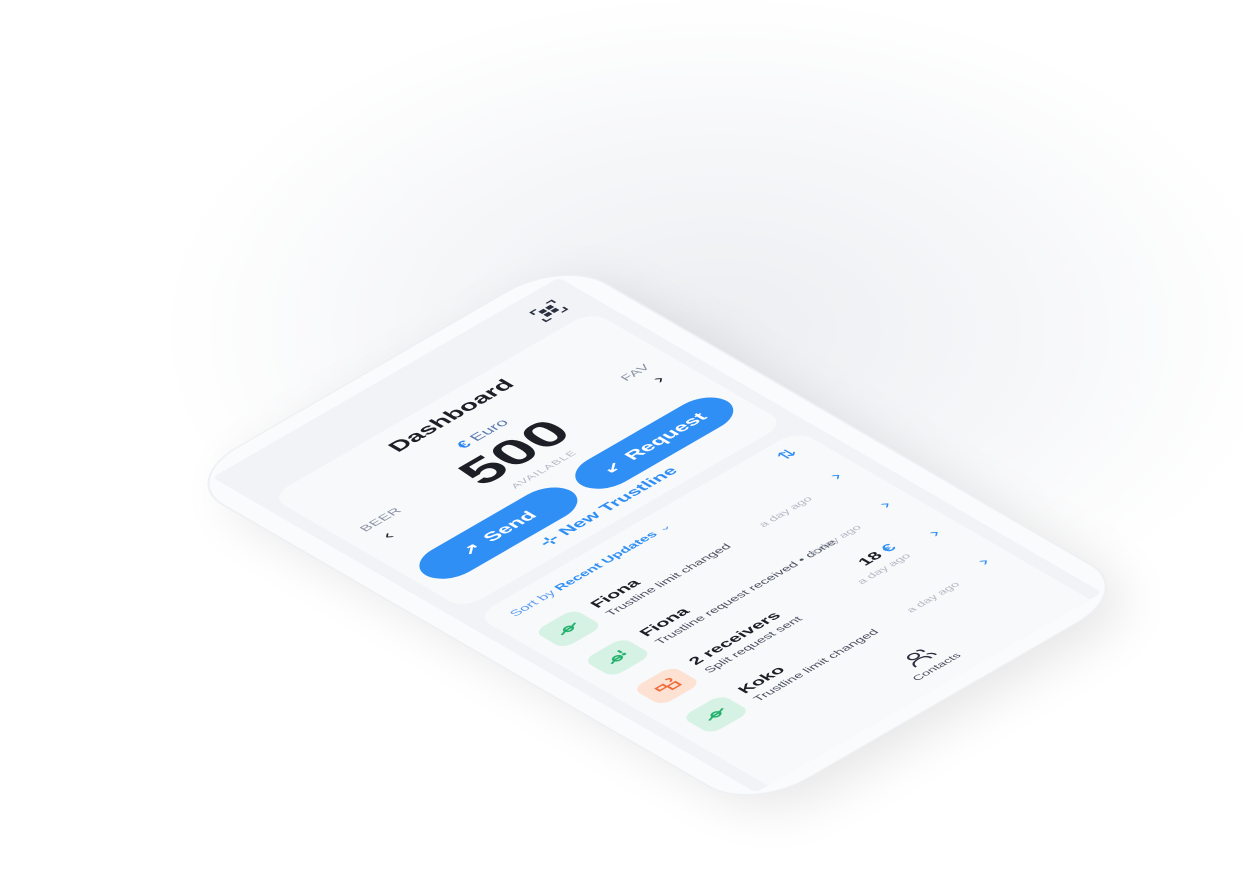 The image size is (1243, 882). I want to click on item-time: a day ago, so click(933, 597).